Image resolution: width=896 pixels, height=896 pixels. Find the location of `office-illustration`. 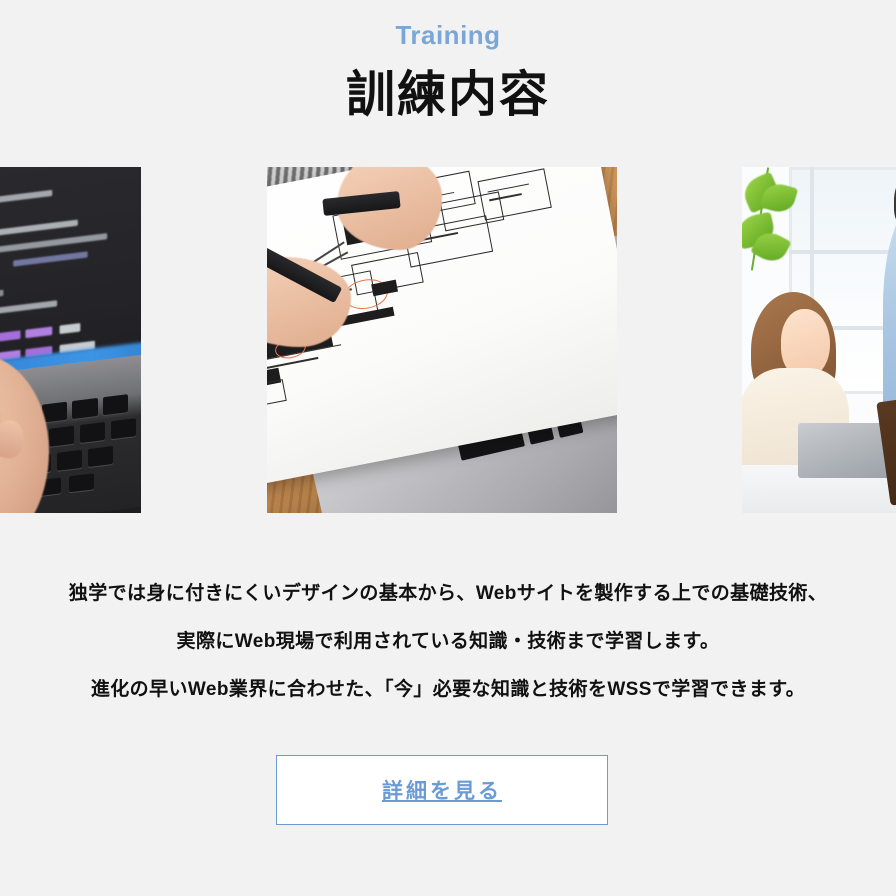

office-illustration is located at coordinates (819, 340).